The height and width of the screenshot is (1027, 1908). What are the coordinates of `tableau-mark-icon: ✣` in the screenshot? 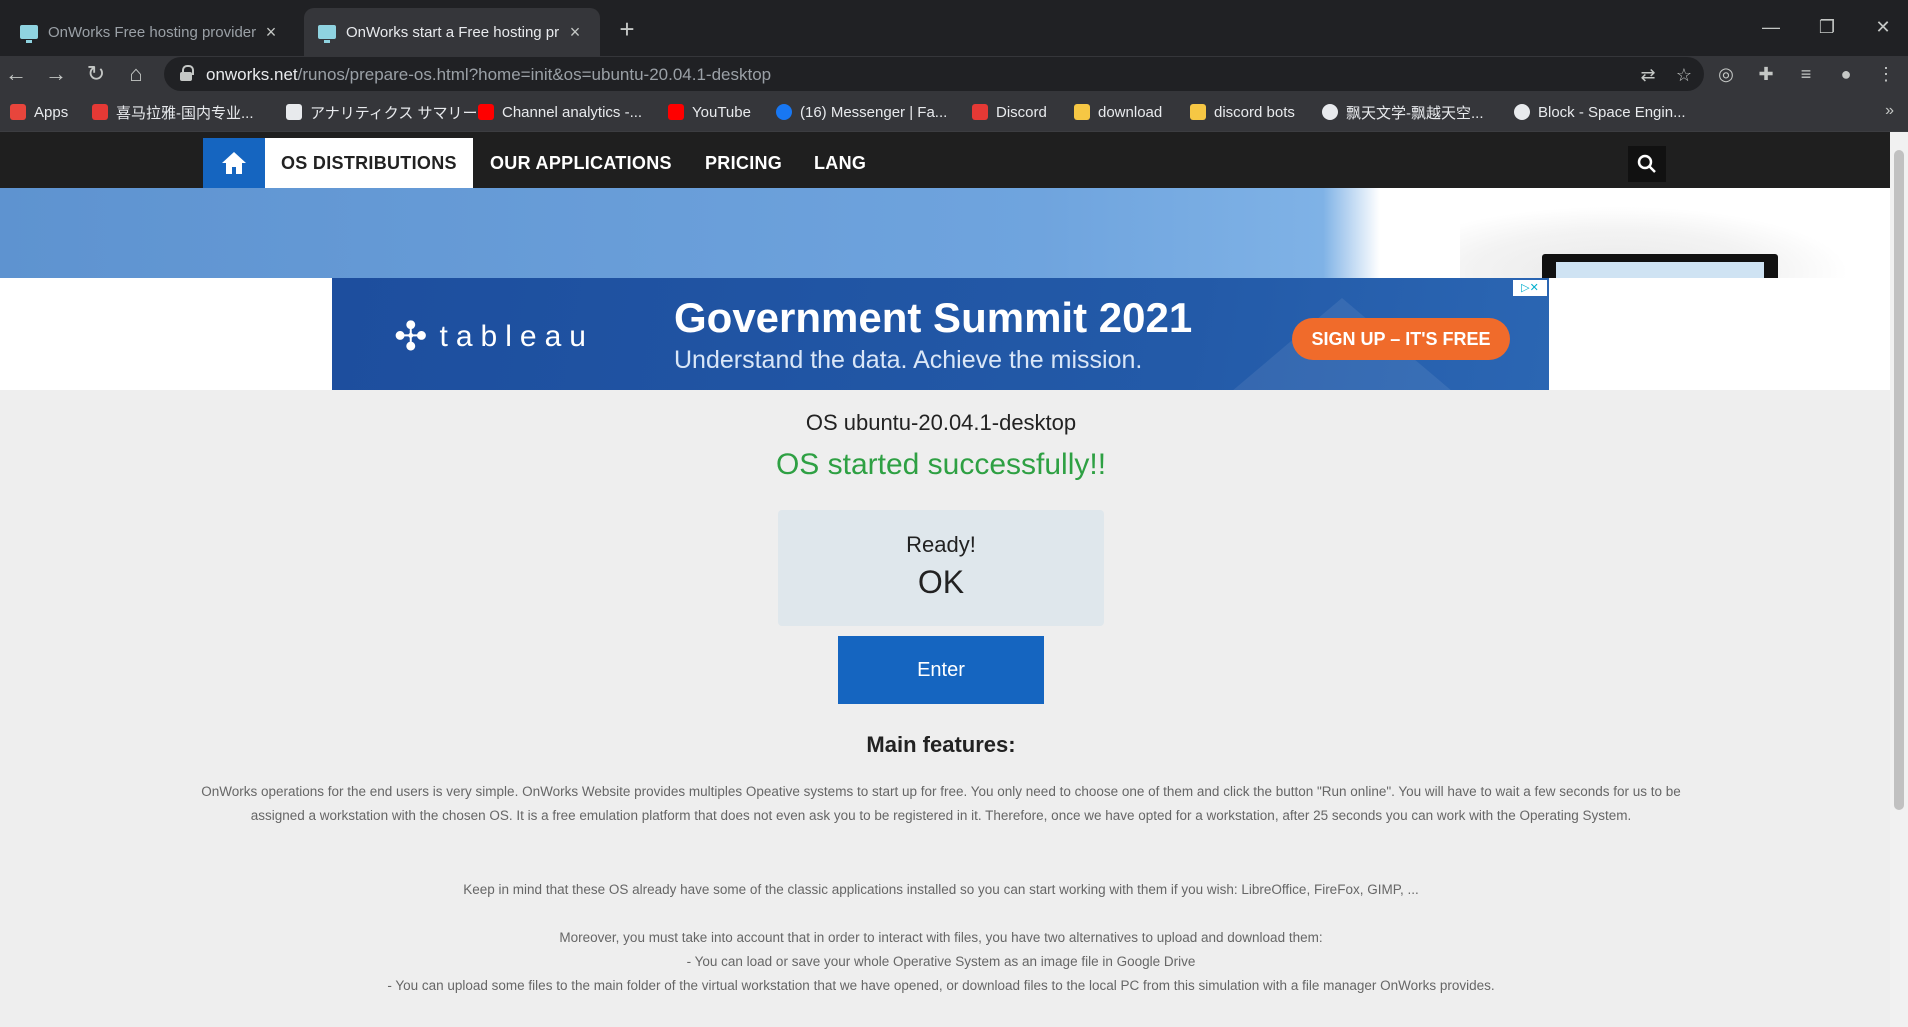 It's located at (411, 337).